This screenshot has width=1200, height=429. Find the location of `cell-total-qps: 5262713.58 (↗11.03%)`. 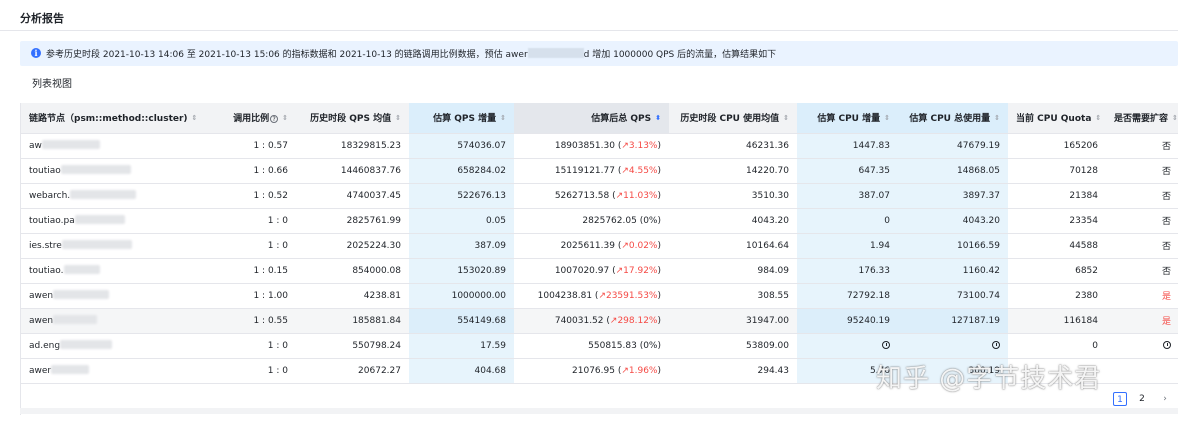

cell-total-qps: 5262713.58 (↗11.03%) is located at coordinates (591, 196).